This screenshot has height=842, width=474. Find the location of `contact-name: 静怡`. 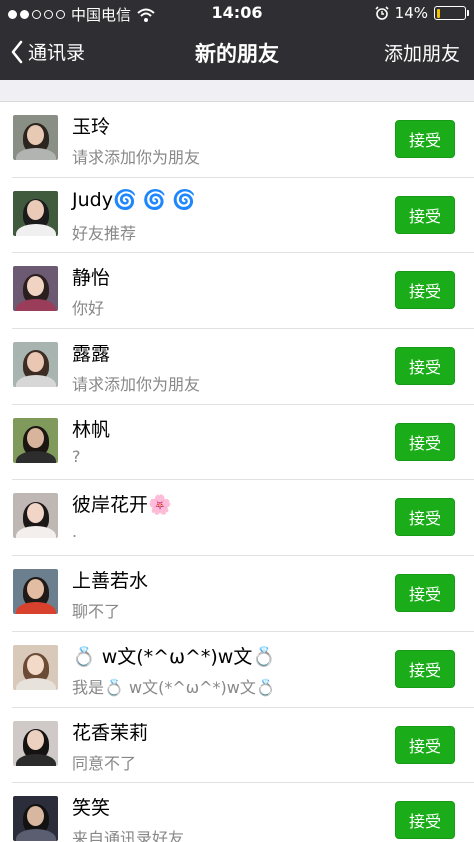

contact-name: 静怡 is located at coordinates (91, 278).